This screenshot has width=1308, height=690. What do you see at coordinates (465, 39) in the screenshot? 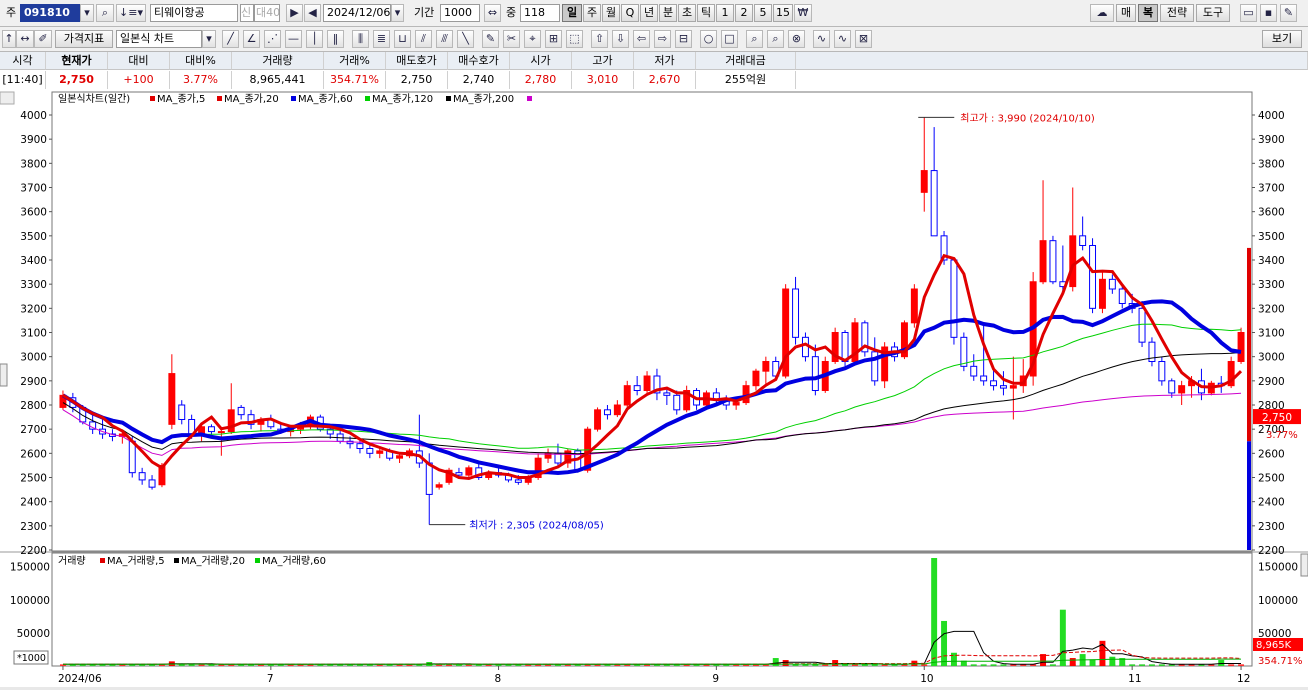
I see `gann-icon: ╲` at bounding box center [465, 39].